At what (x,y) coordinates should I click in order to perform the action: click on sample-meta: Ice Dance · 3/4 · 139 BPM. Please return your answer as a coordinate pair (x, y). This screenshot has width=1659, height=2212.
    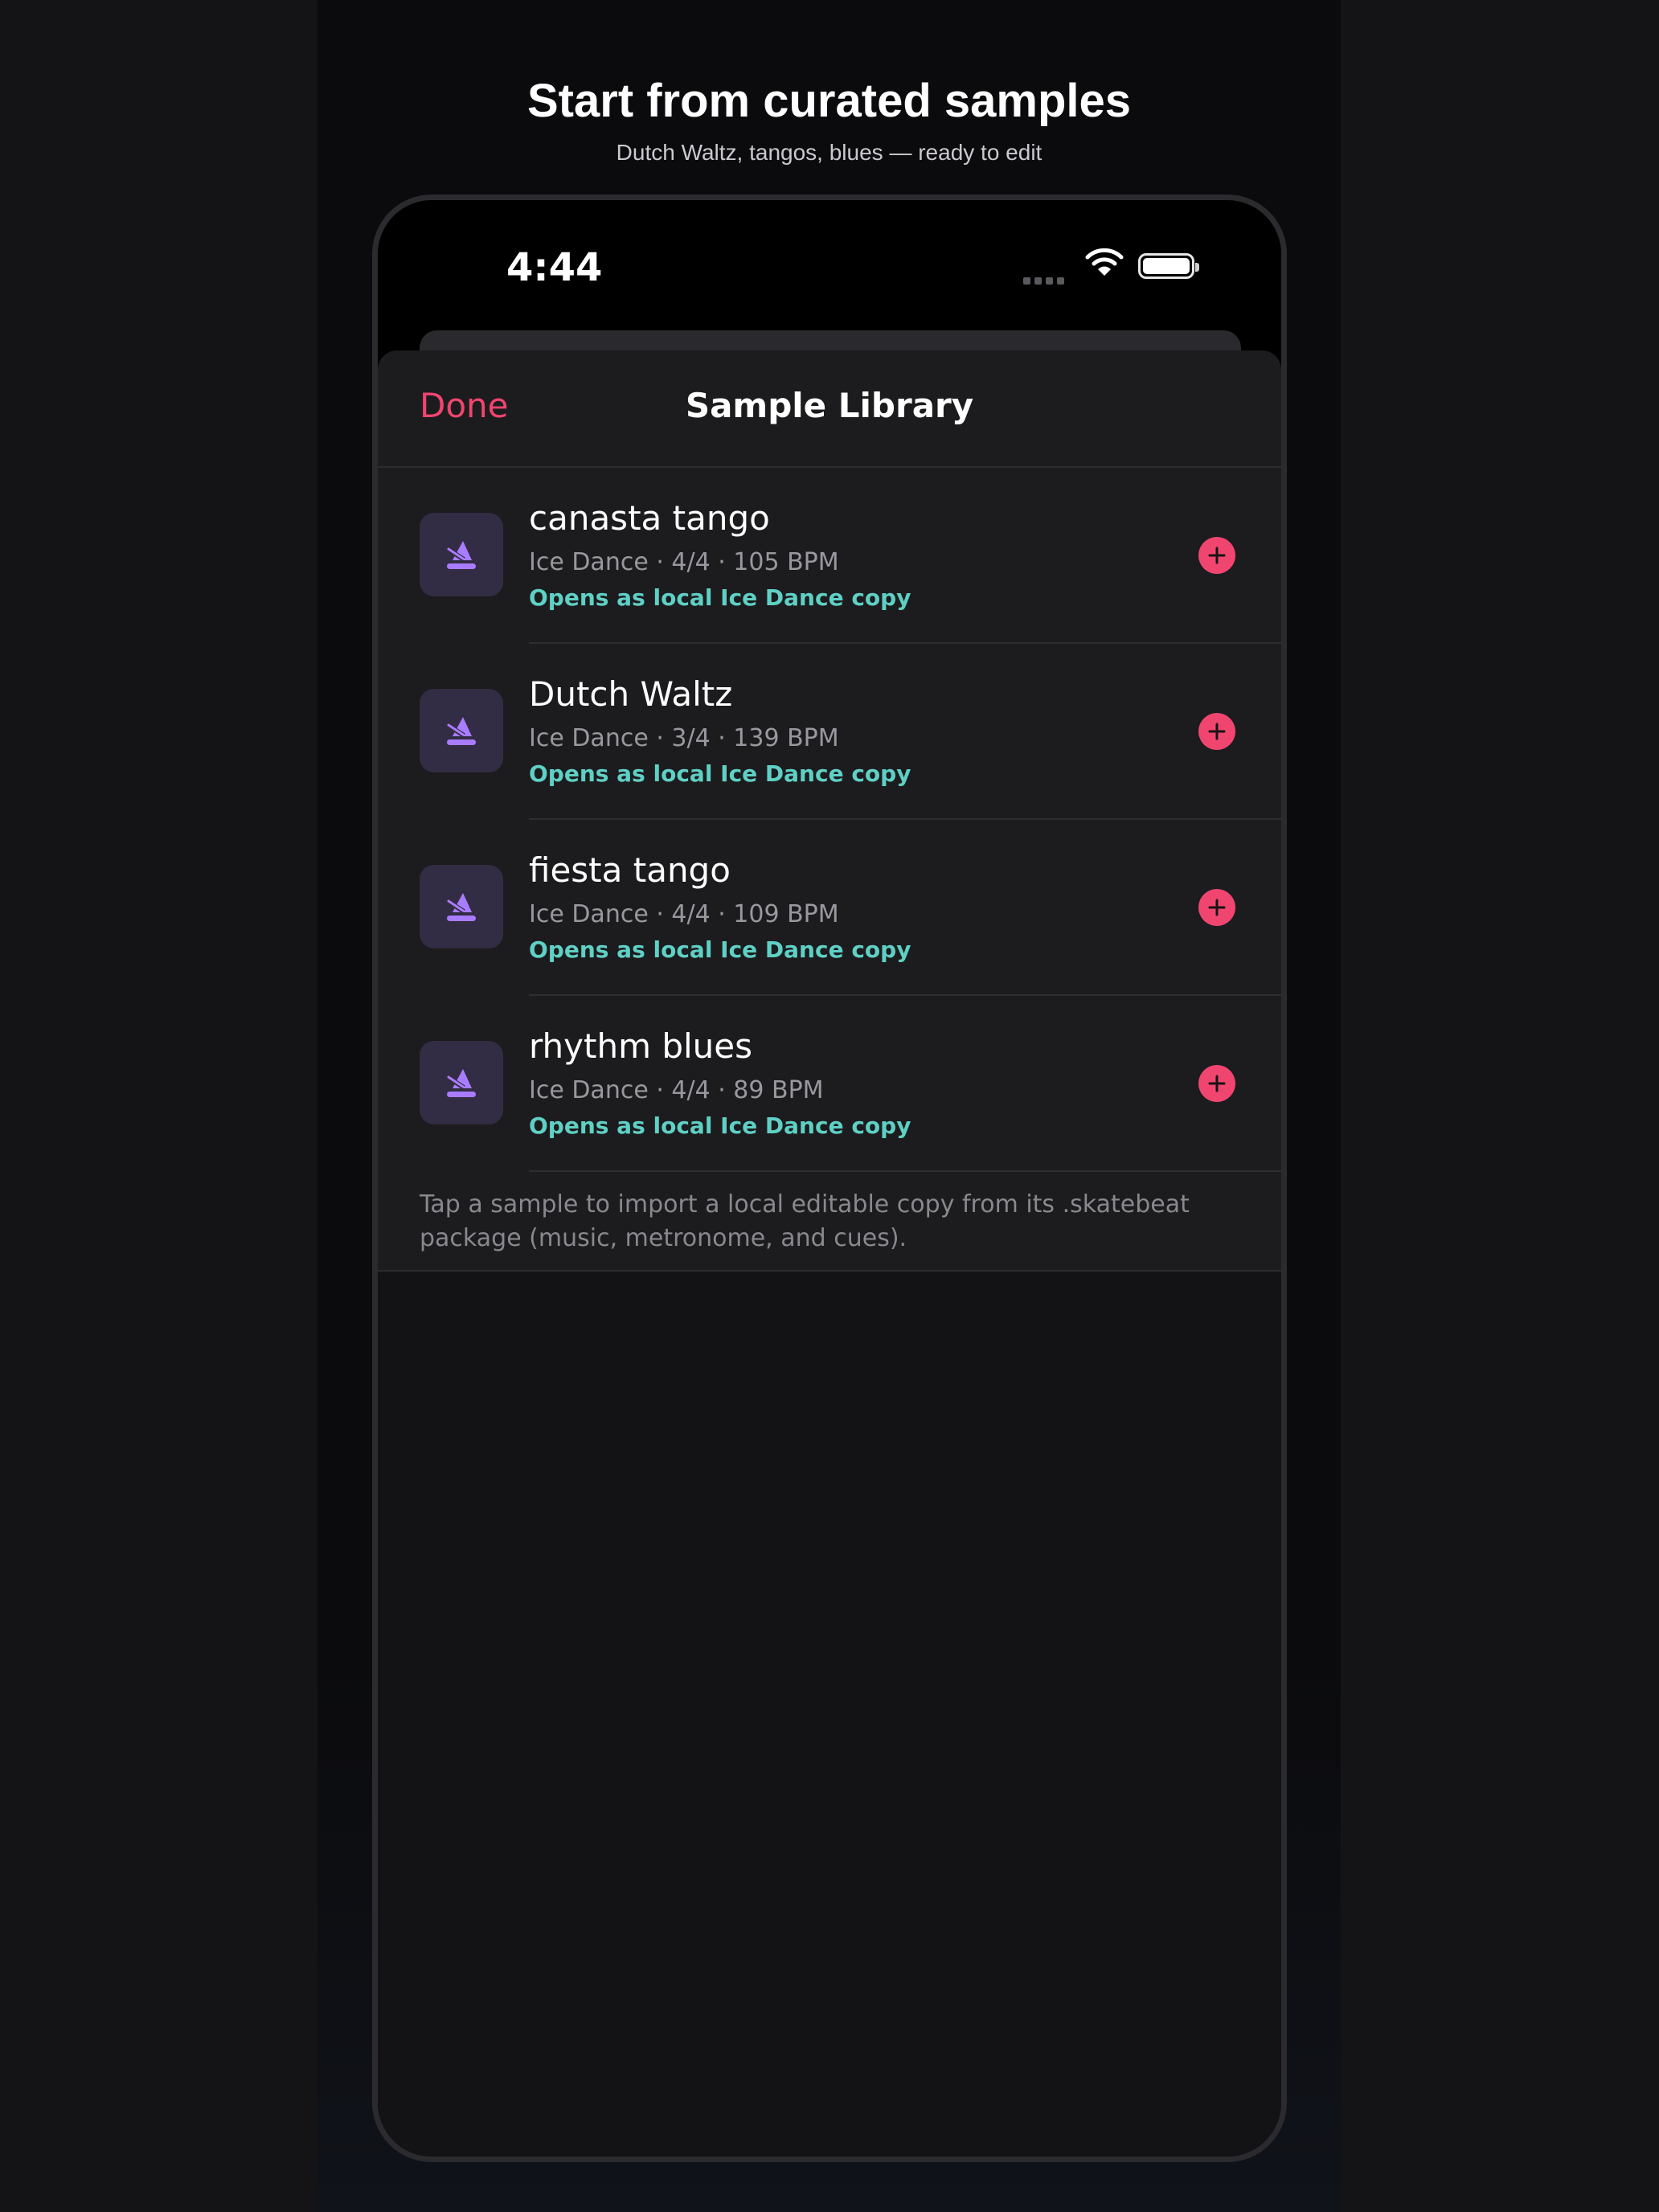
    Looking at the image, I should click on (684, 738).